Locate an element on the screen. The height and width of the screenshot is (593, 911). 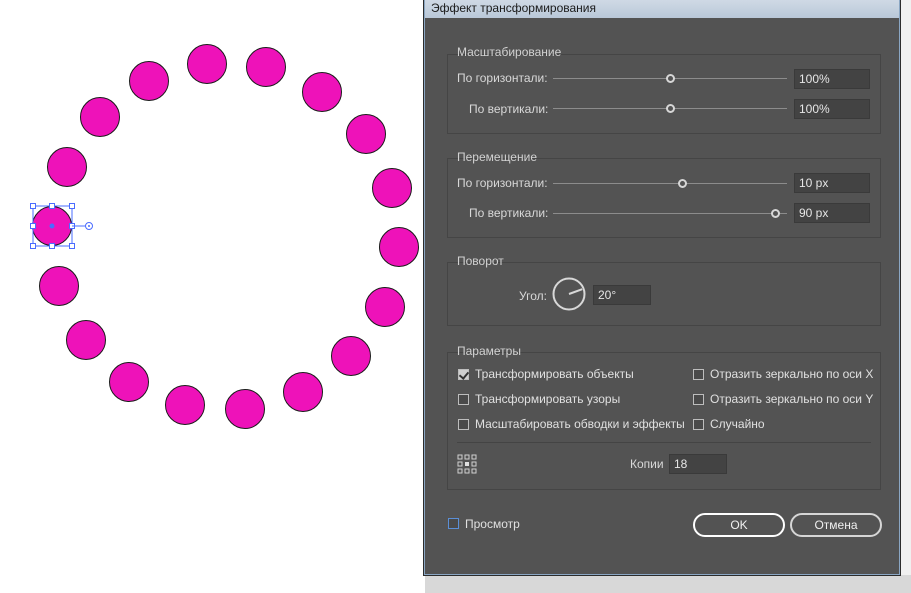
move-vertical-slider is located at coordinates (670, 213).